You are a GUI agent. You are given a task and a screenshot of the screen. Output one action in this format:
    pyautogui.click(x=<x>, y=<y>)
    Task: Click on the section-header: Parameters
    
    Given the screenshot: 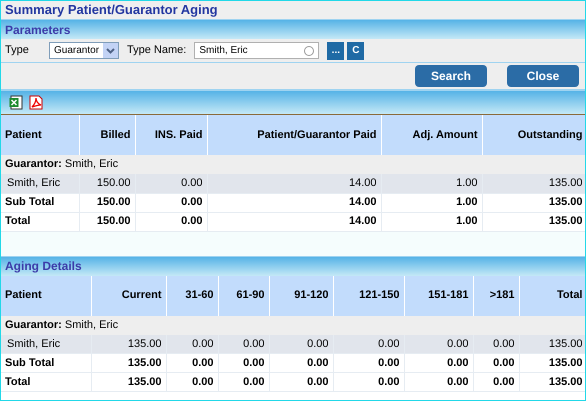 What is the action you would take?
    pyautogui.click(x=293, y=29)
    